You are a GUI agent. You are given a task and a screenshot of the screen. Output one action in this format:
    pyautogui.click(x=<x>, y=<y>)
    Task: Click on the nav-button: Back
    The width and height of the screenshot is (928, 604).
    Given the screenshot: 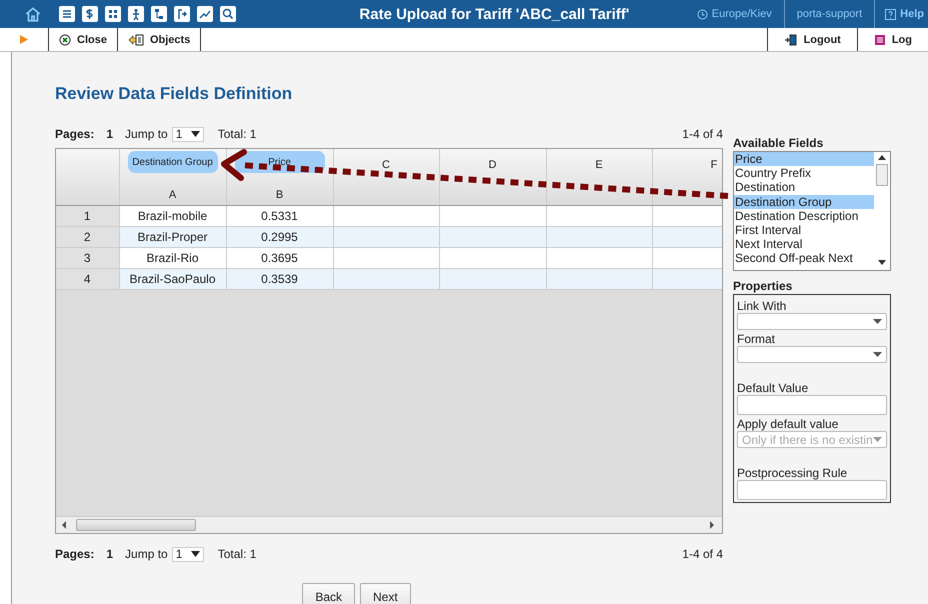 What is the action you would take?
    pyautogui.click(x=328, y=593)
    